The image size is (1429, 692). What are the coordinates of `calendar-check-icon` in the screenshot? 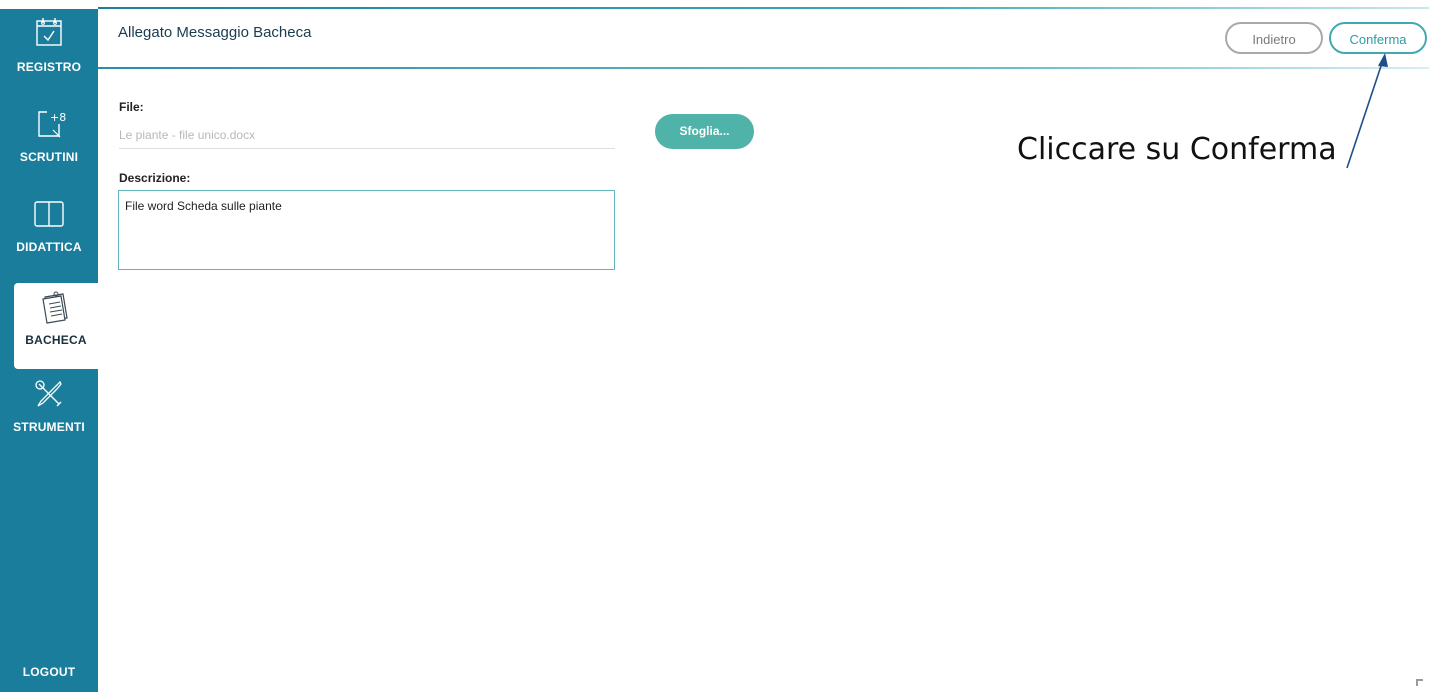 It's located at (49, 32).